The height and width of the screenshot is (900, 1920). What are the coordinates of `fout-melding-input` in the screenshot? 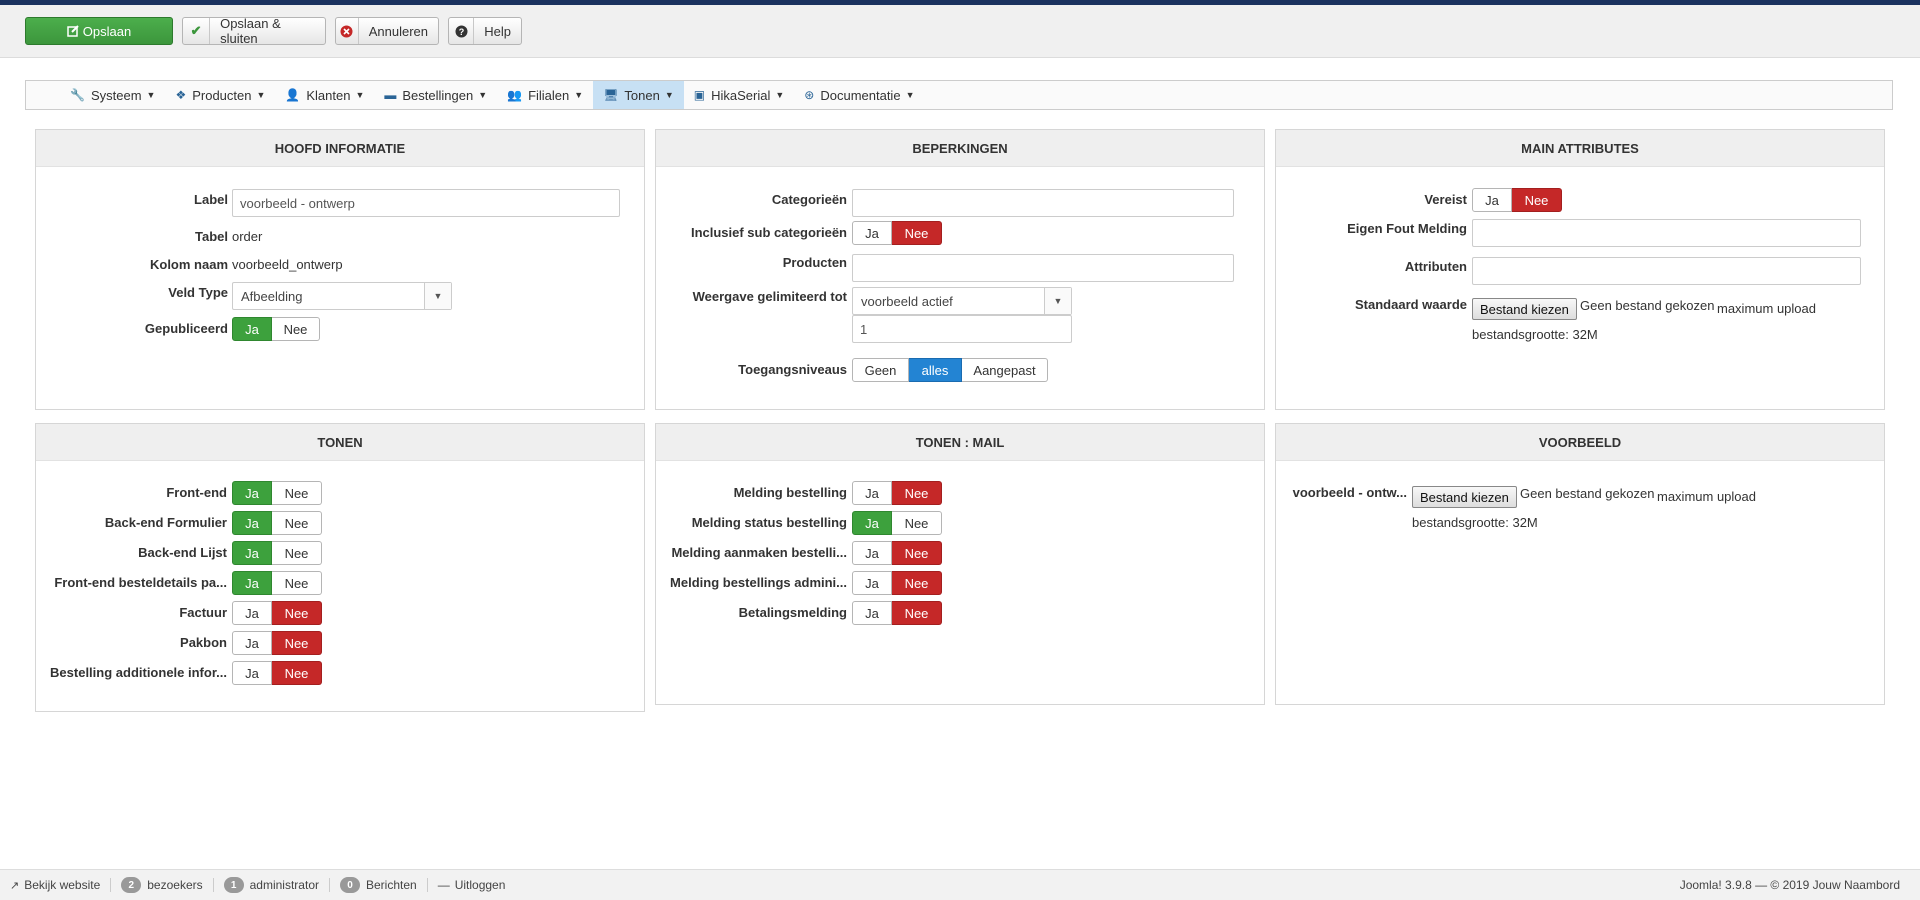 It's located at (1666, 233).